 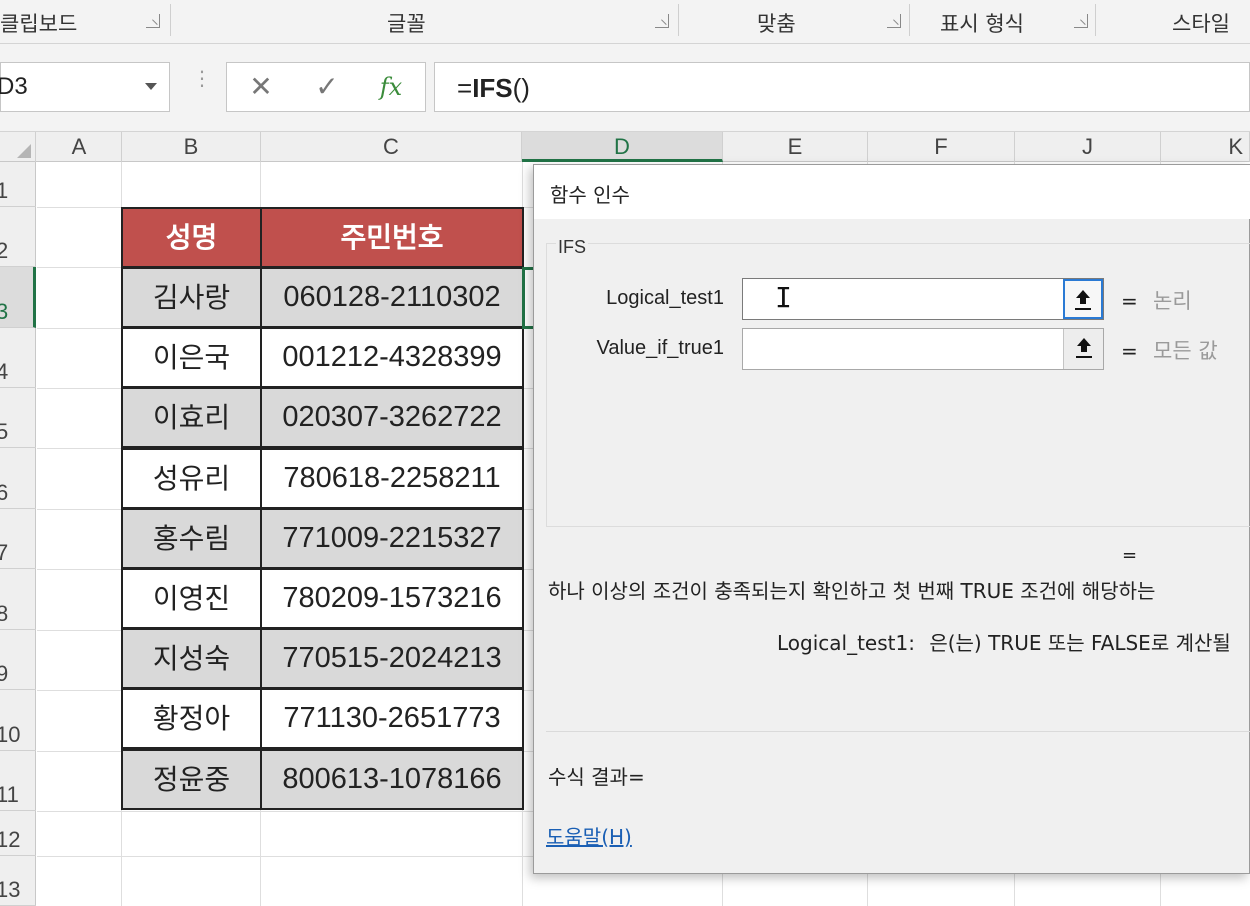 I want to click on ribbon-group-label: 표시 형식, so click(x=982, y=24).